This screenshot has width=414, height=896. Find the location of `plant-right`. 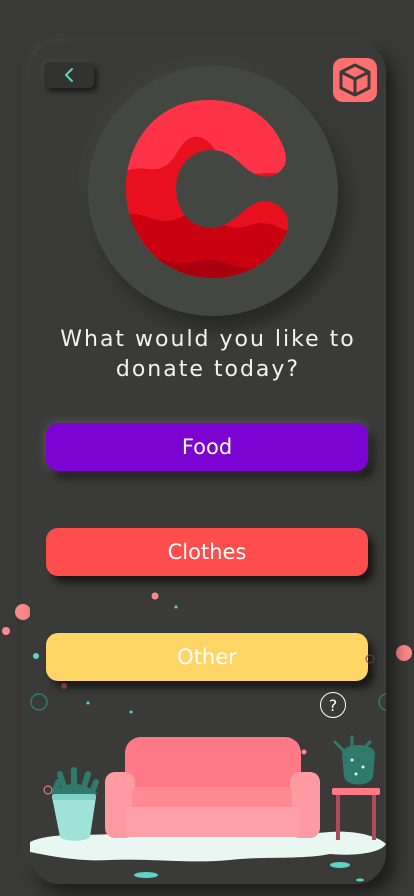

plant-right is located at coordinates (356, 787).